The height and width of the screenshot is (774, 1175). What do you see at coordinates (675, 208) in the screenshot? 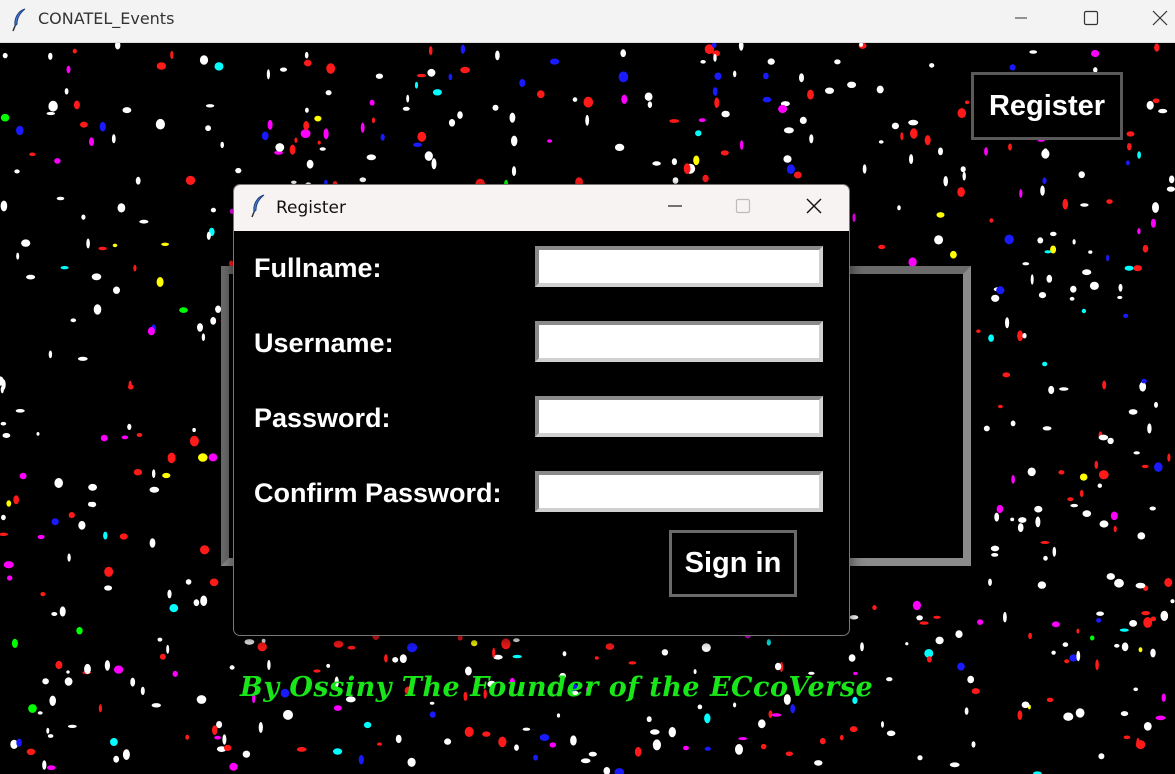
I see `dialog-minimize-button` at bounding box center [675, 208].